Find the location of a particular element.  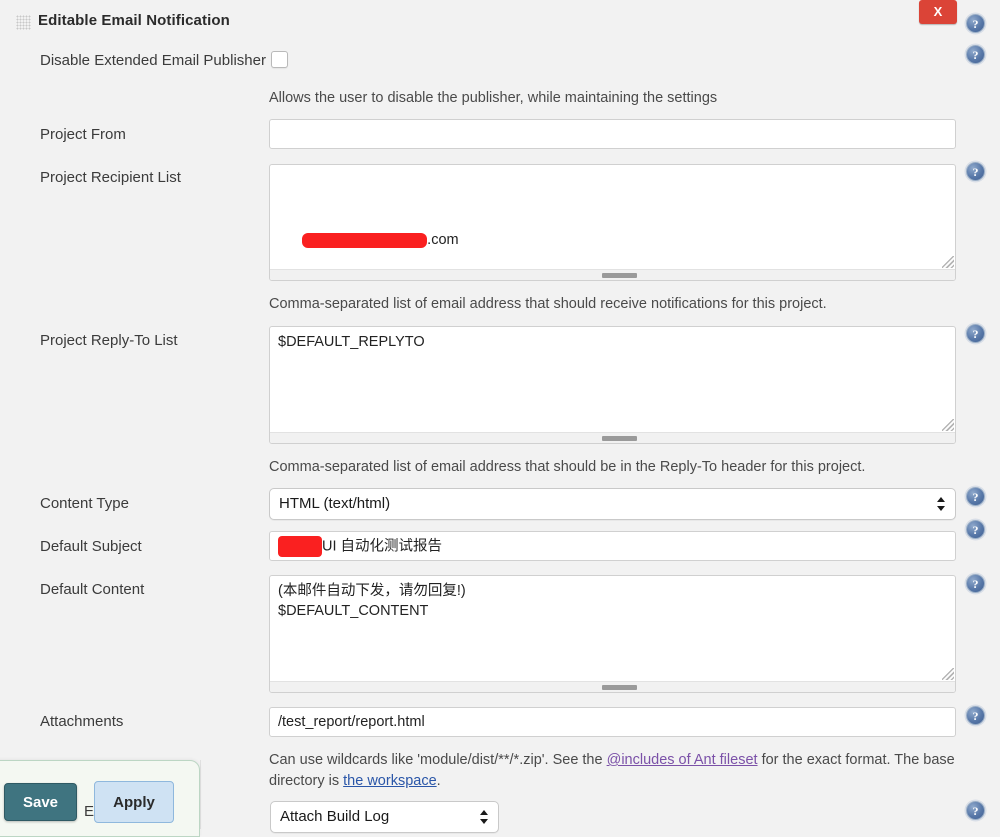

reply-to-hscrollbar is located at coordinates (612, 437).